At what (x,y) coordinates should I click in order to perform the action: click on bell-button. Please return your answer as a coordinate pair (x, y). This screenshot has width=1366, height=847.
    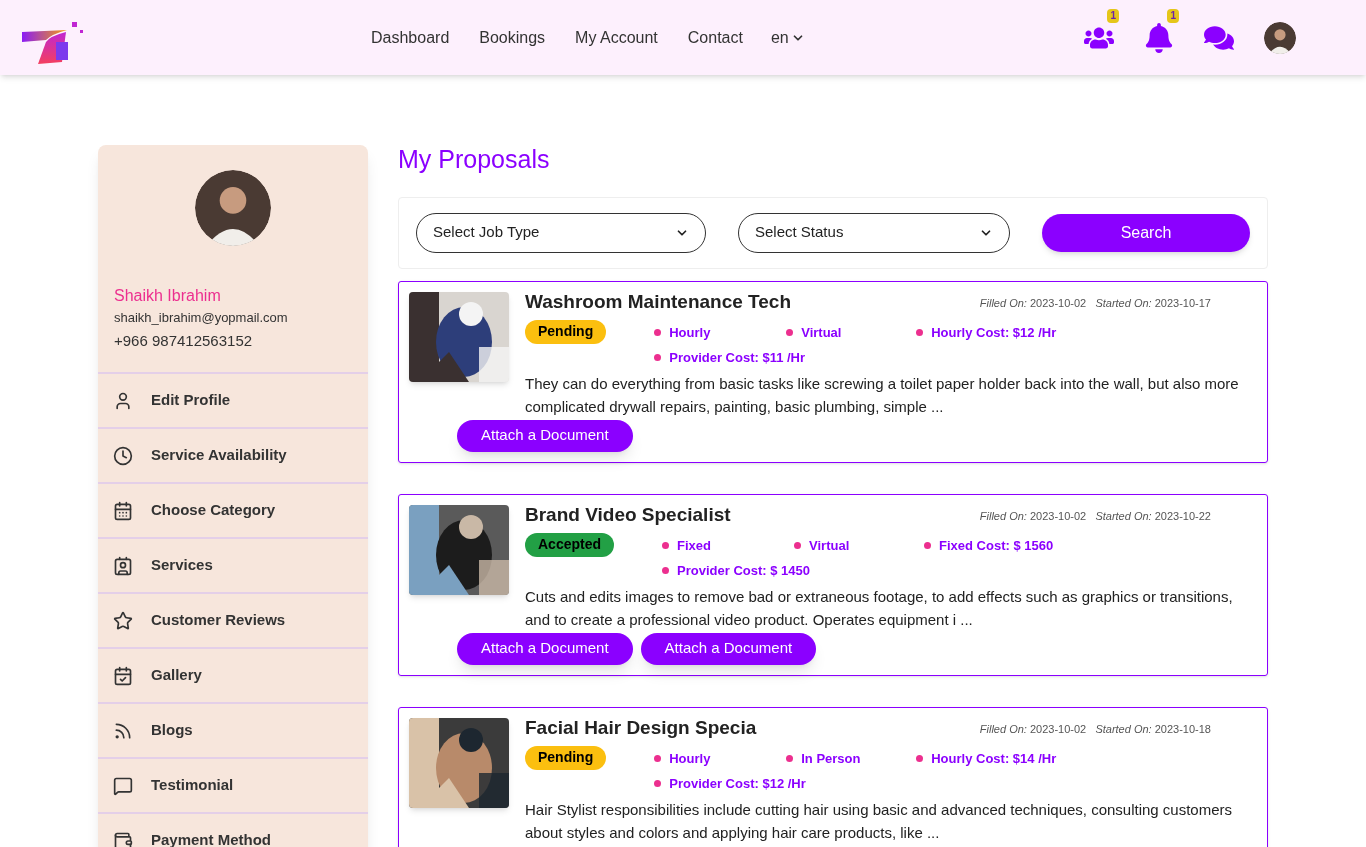
    Looking at the image, I should click on (1159, 37).